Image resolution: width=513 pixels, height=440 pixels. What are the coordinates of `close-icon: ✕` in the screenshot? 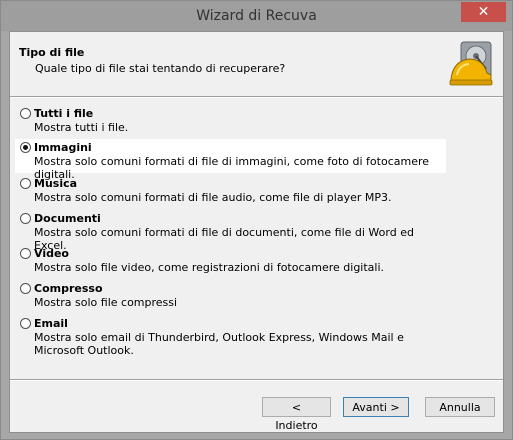 It's located at (483, 12).